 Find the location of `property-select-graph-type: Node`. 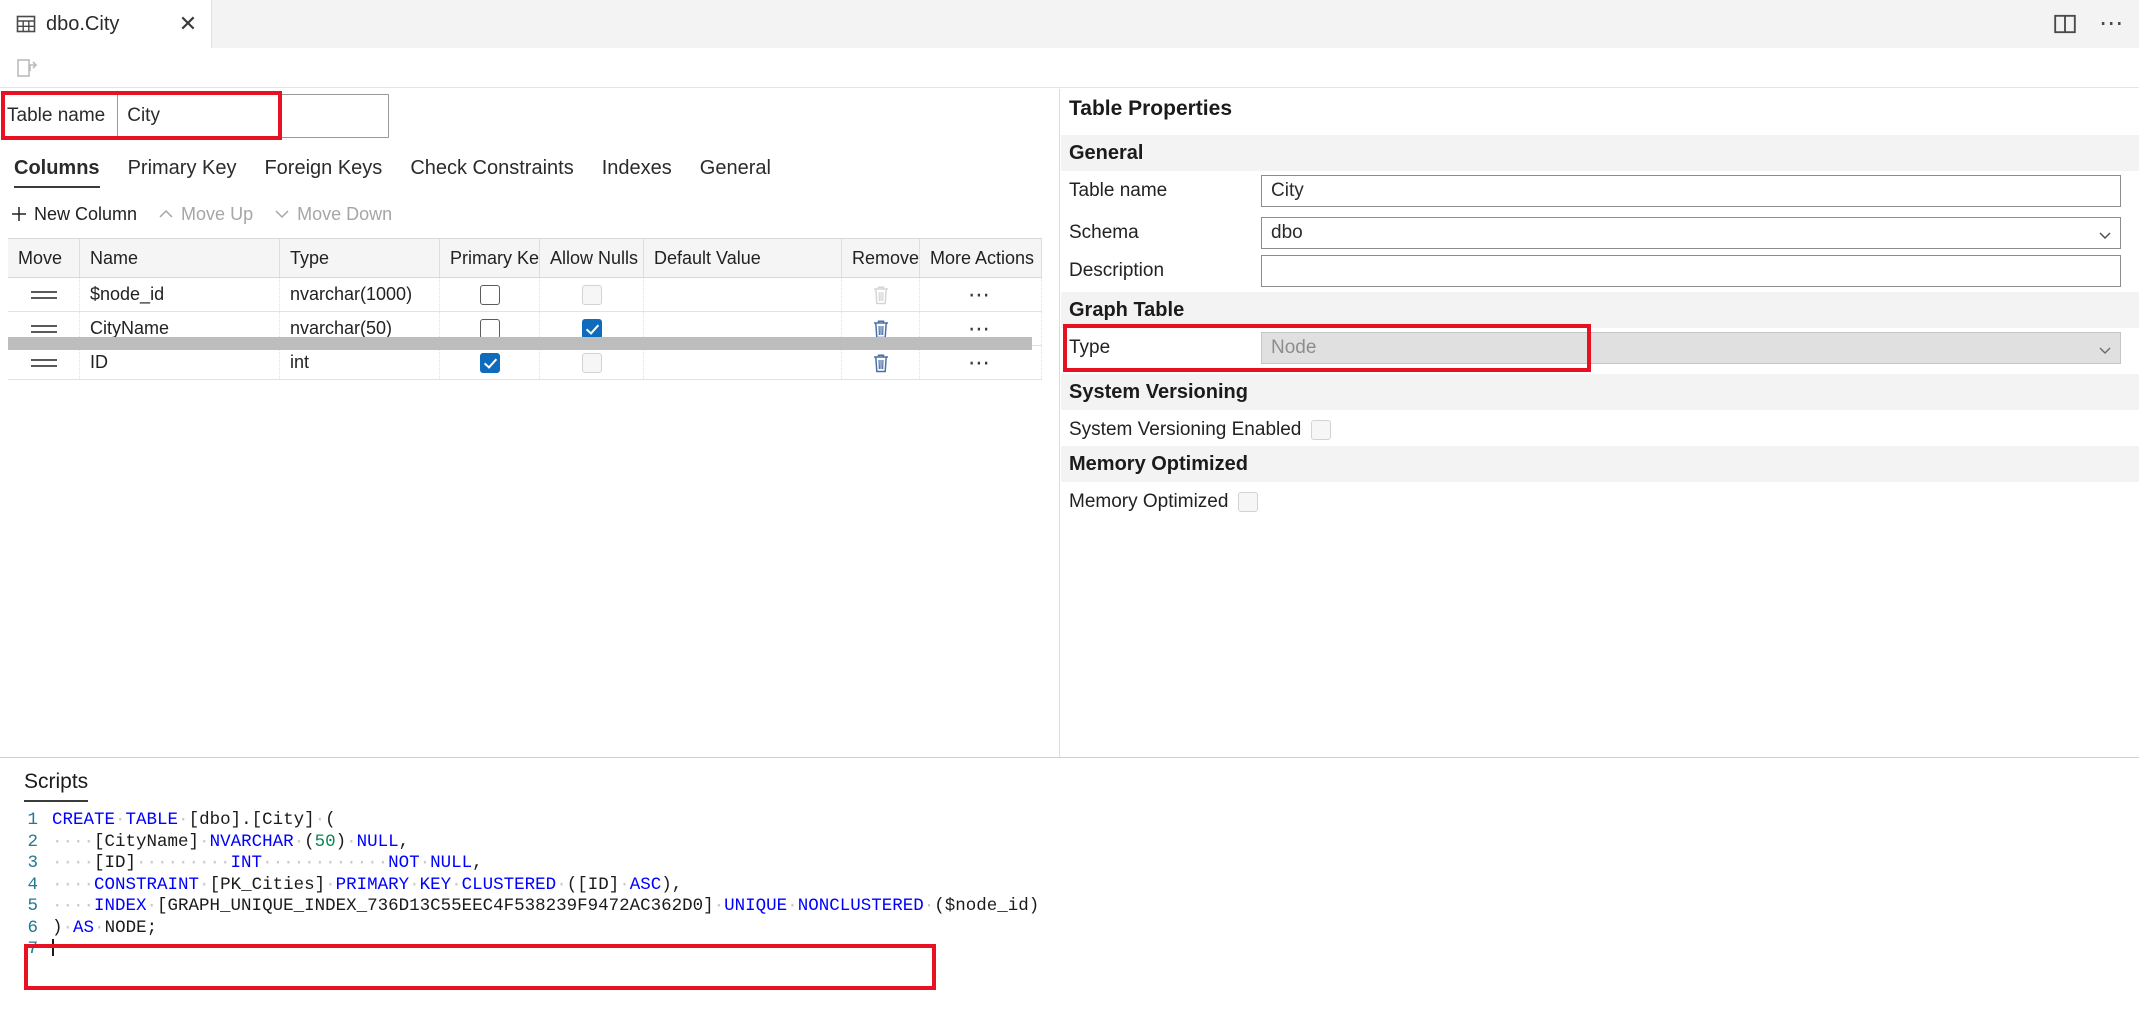

property-select-graph-type: Node is located at coordinates (1691, 348).